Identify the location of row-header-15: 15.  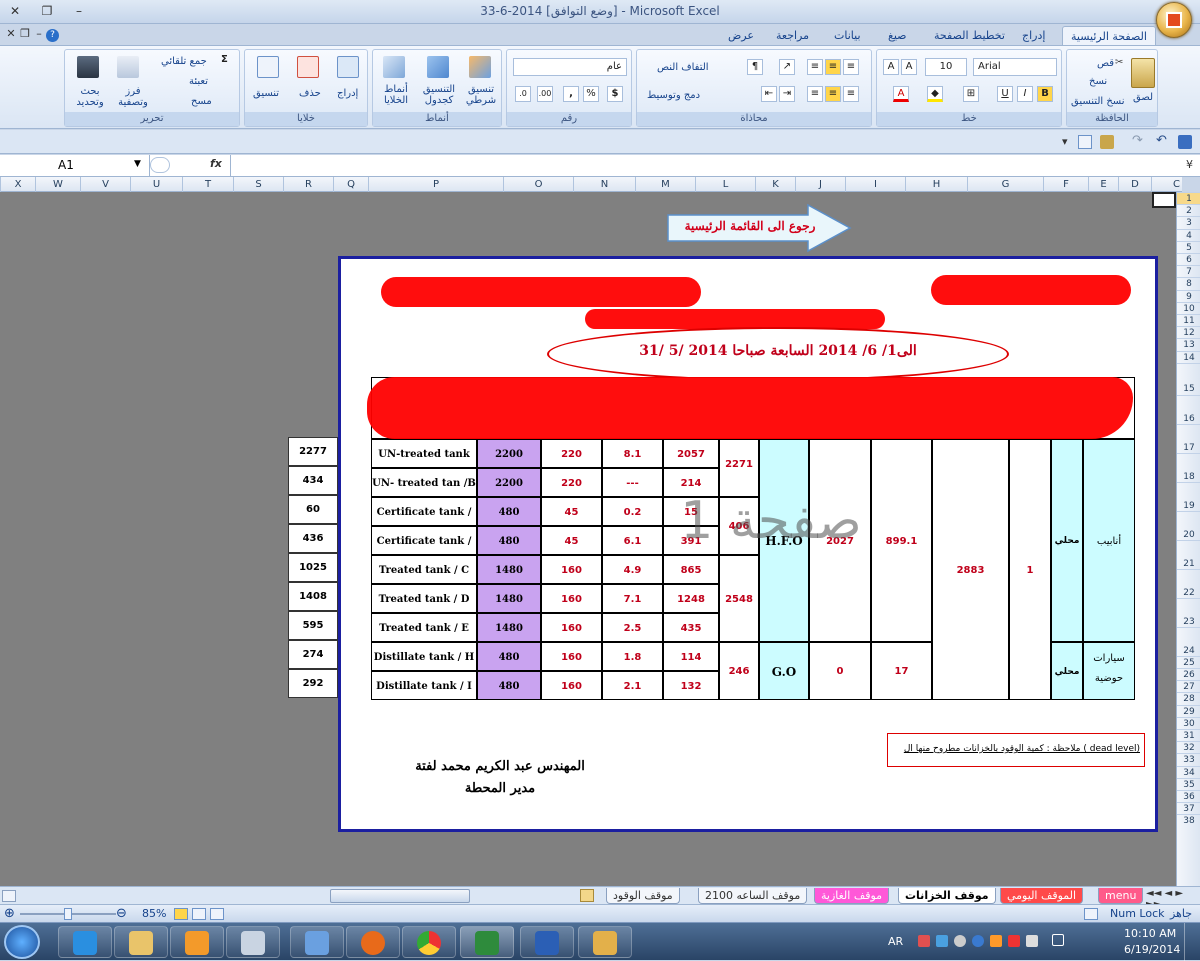
(1188, 378).